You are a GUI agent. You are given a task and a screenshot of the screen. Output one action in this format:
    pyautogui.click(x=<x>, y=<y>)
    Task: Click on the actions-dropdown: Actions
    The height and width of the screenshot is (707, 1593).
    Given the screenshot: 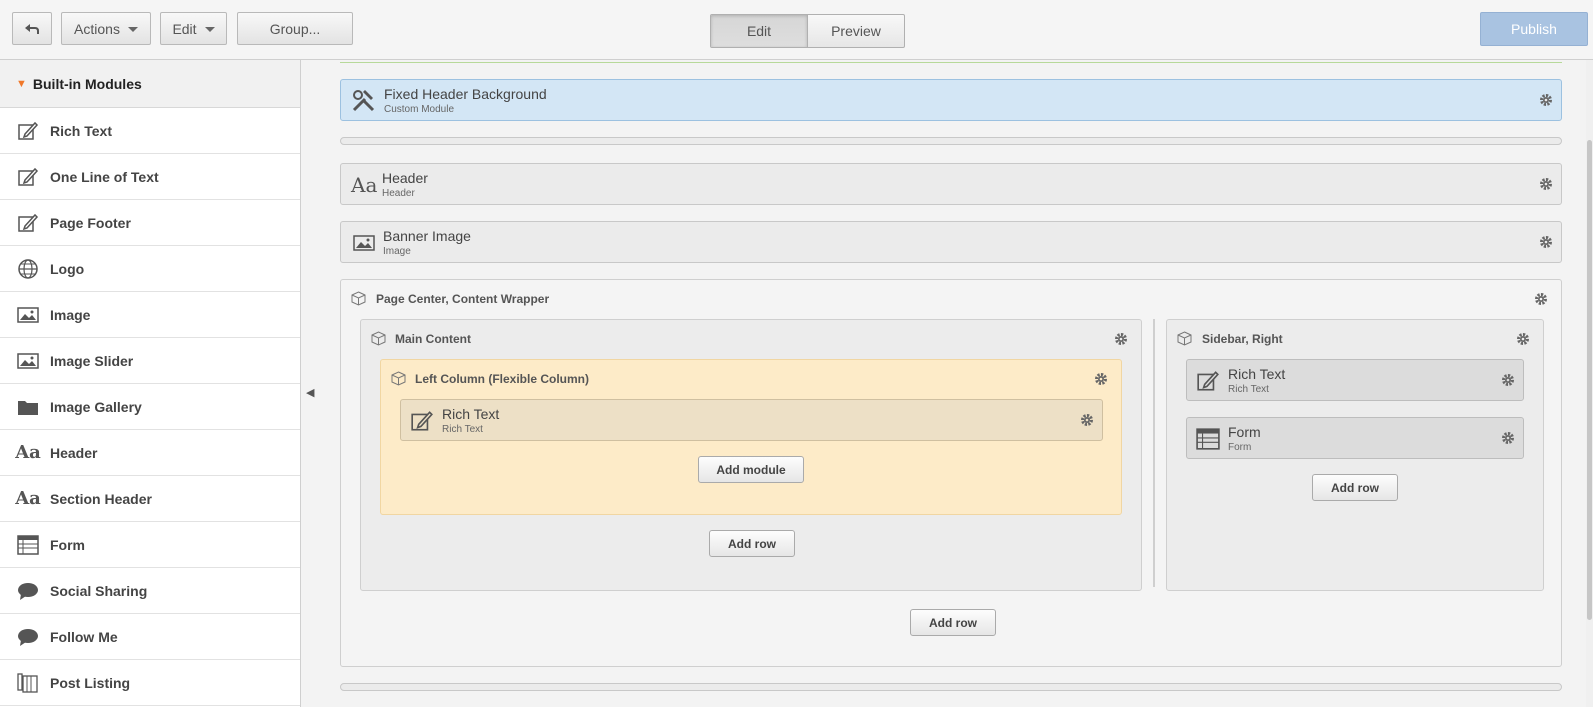 What is the action you would take?
    pyautogui.click(x=106, y=28)
    